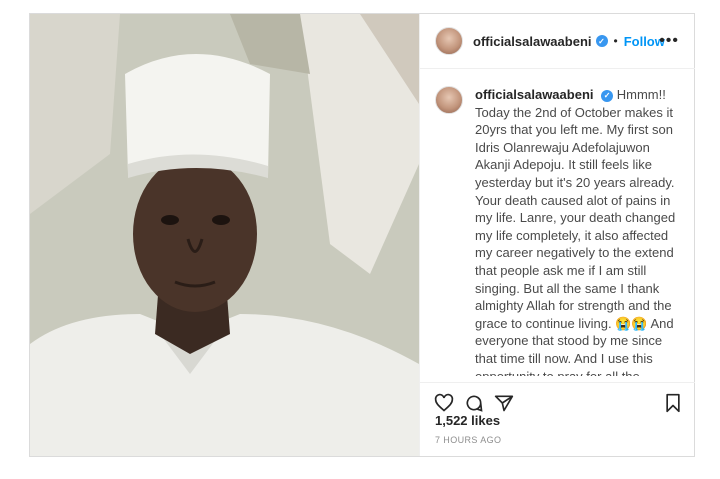  What do you see at coordinates (669, 41) in the screenshot?
I see `more-options-icon: •••` at bounding box center [669, 41].